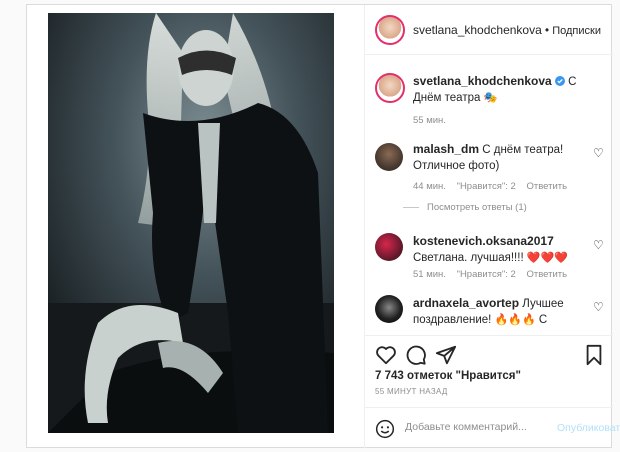 This screenshot has width=620, height=452. I want to click on action-bar, so click(489, 353).